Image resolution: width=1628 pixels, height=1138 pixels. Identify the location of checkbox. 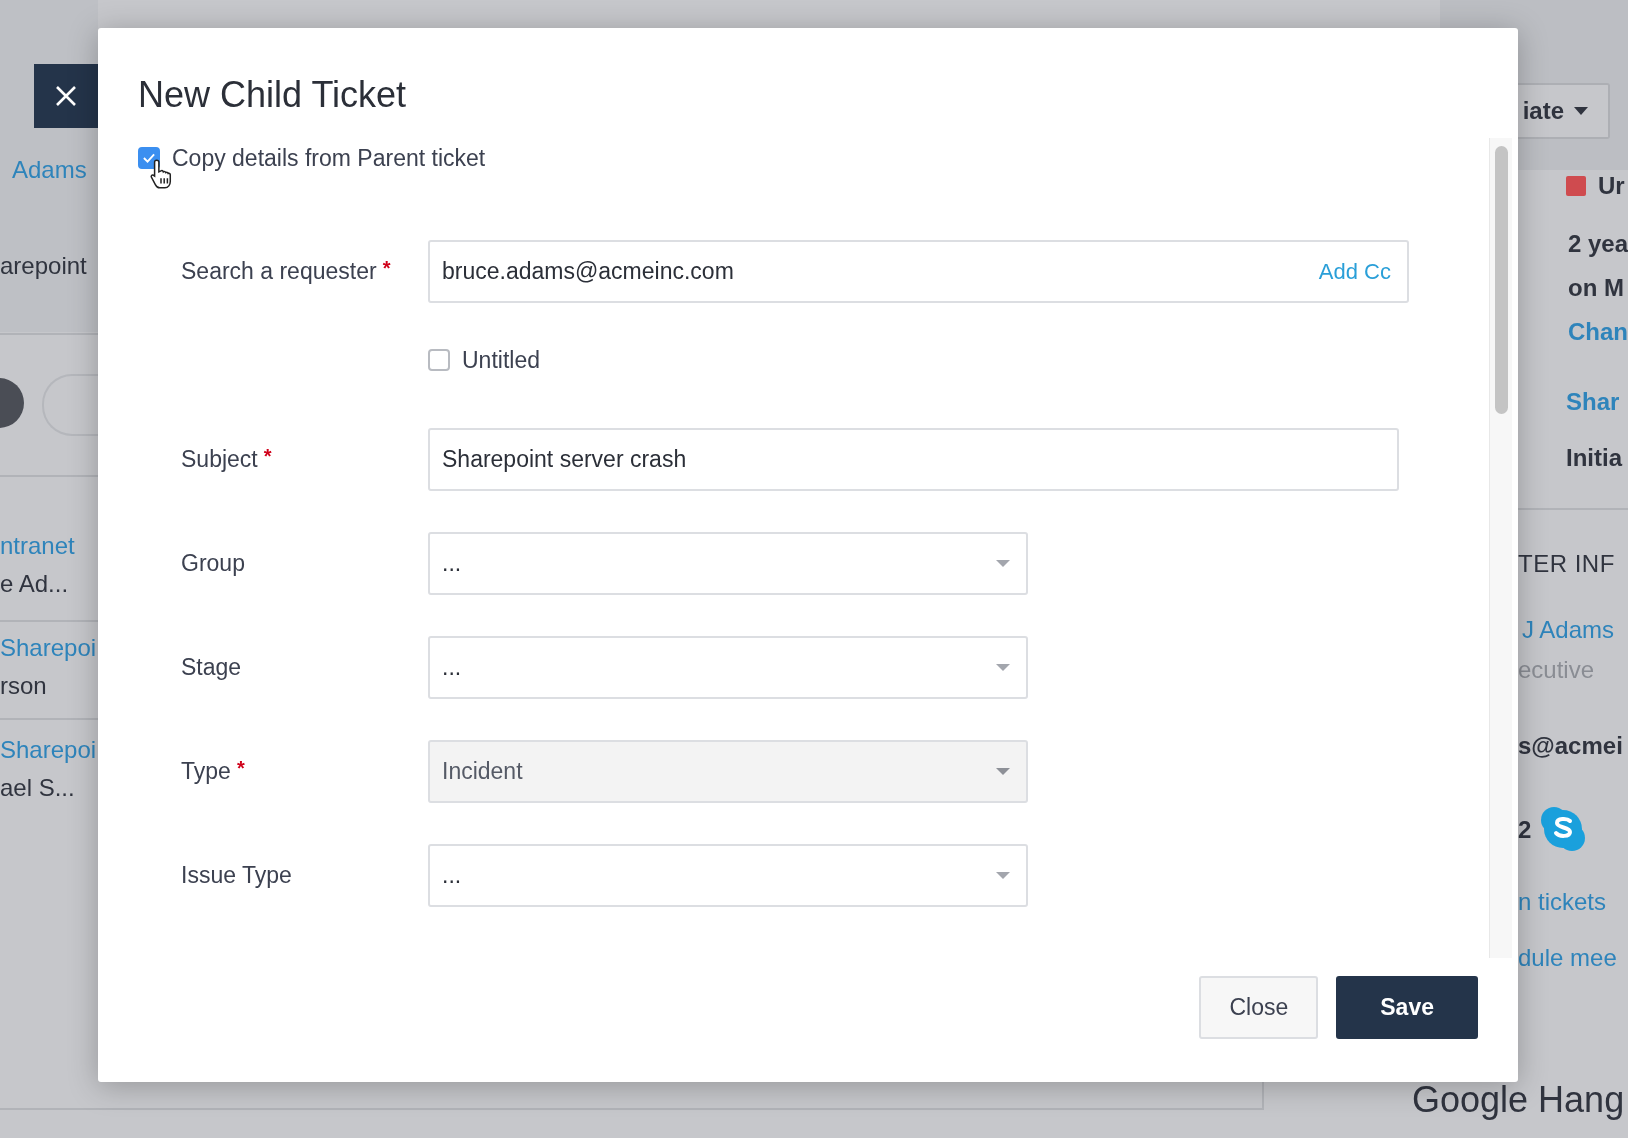
(439, 360).